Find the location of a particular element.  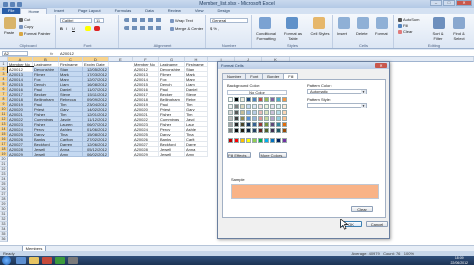

maximize-button: □ is located at coordinates (449, 3).